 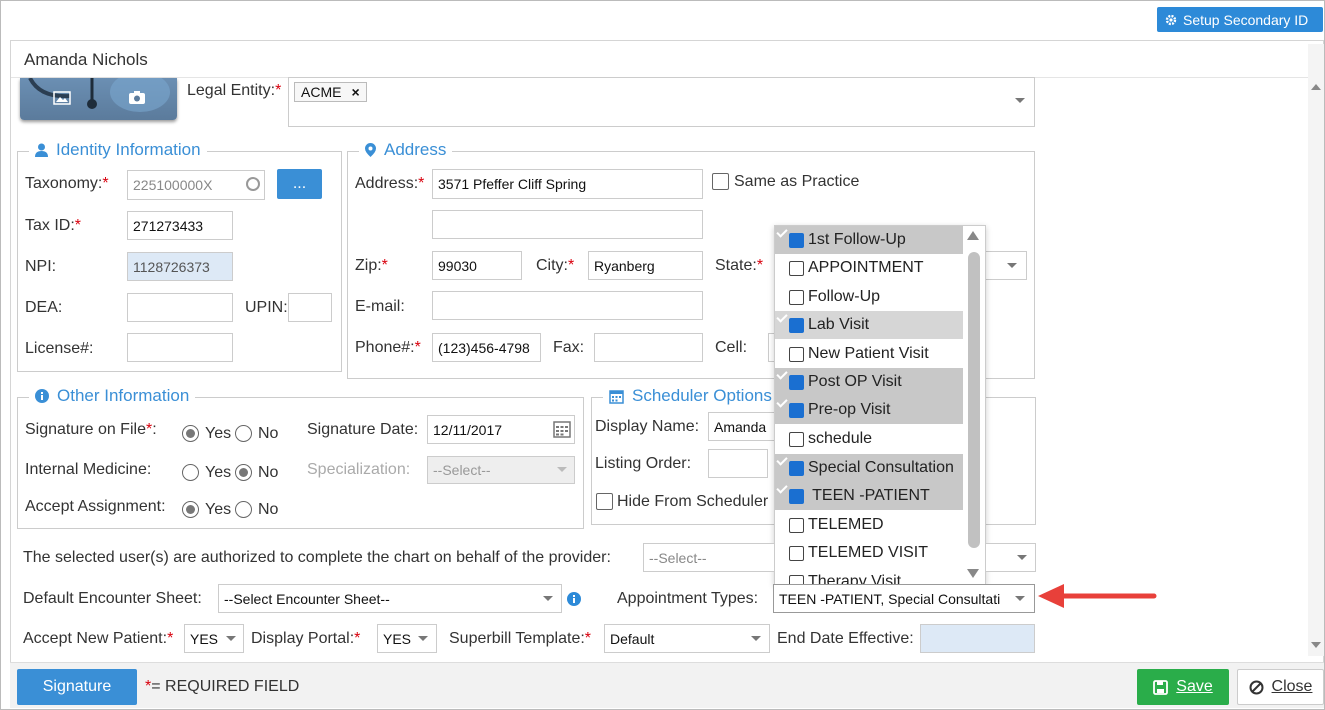 What do you see at coordinates (708, 557) in the screenshot?
I see `authorized-select: --Select--` at bounding box center [708, 557].